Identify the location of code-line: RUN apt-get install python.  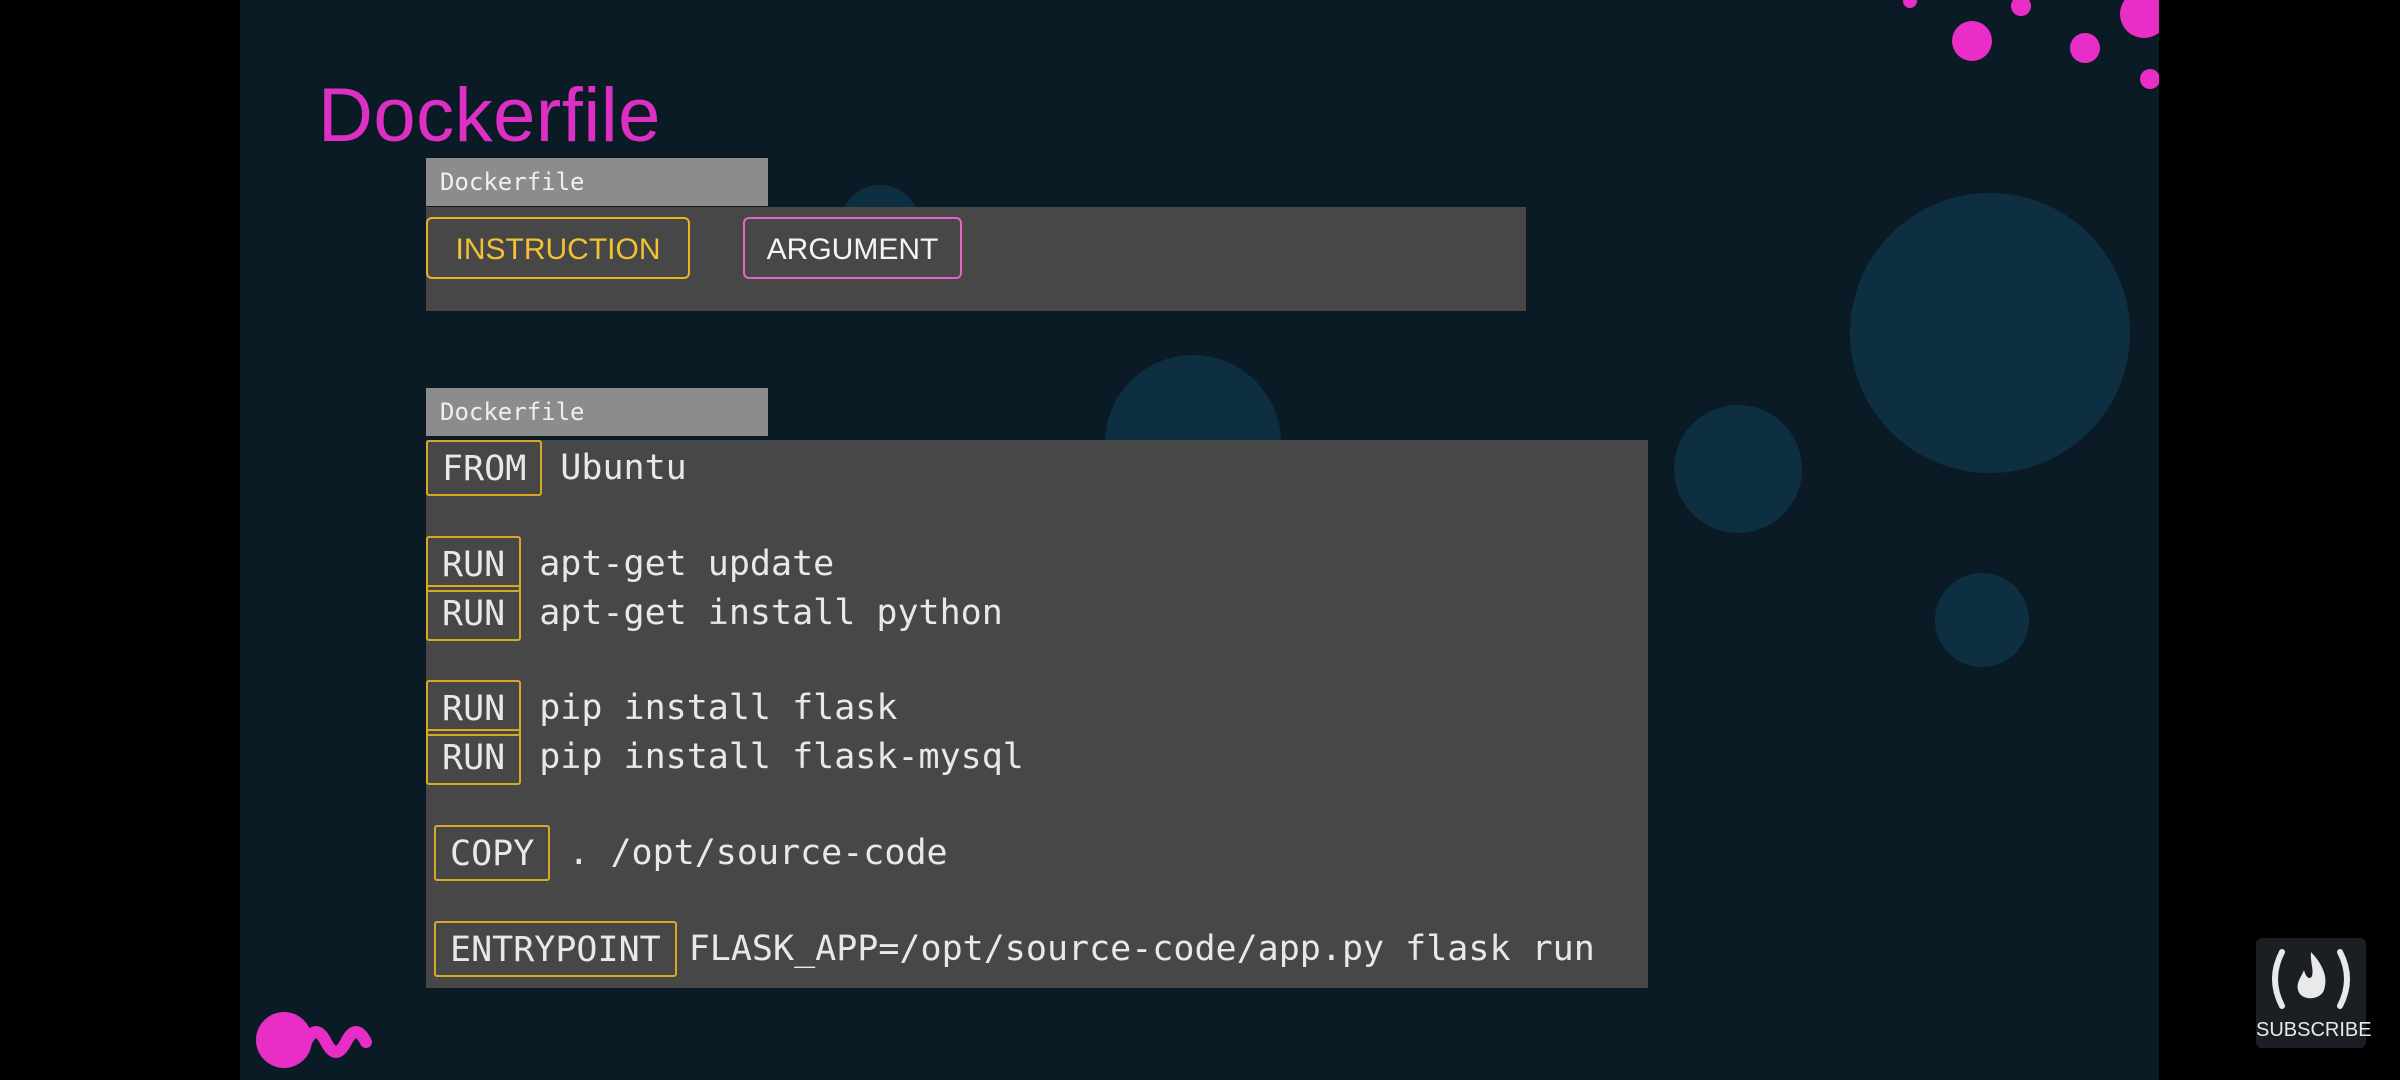
(714, 613).